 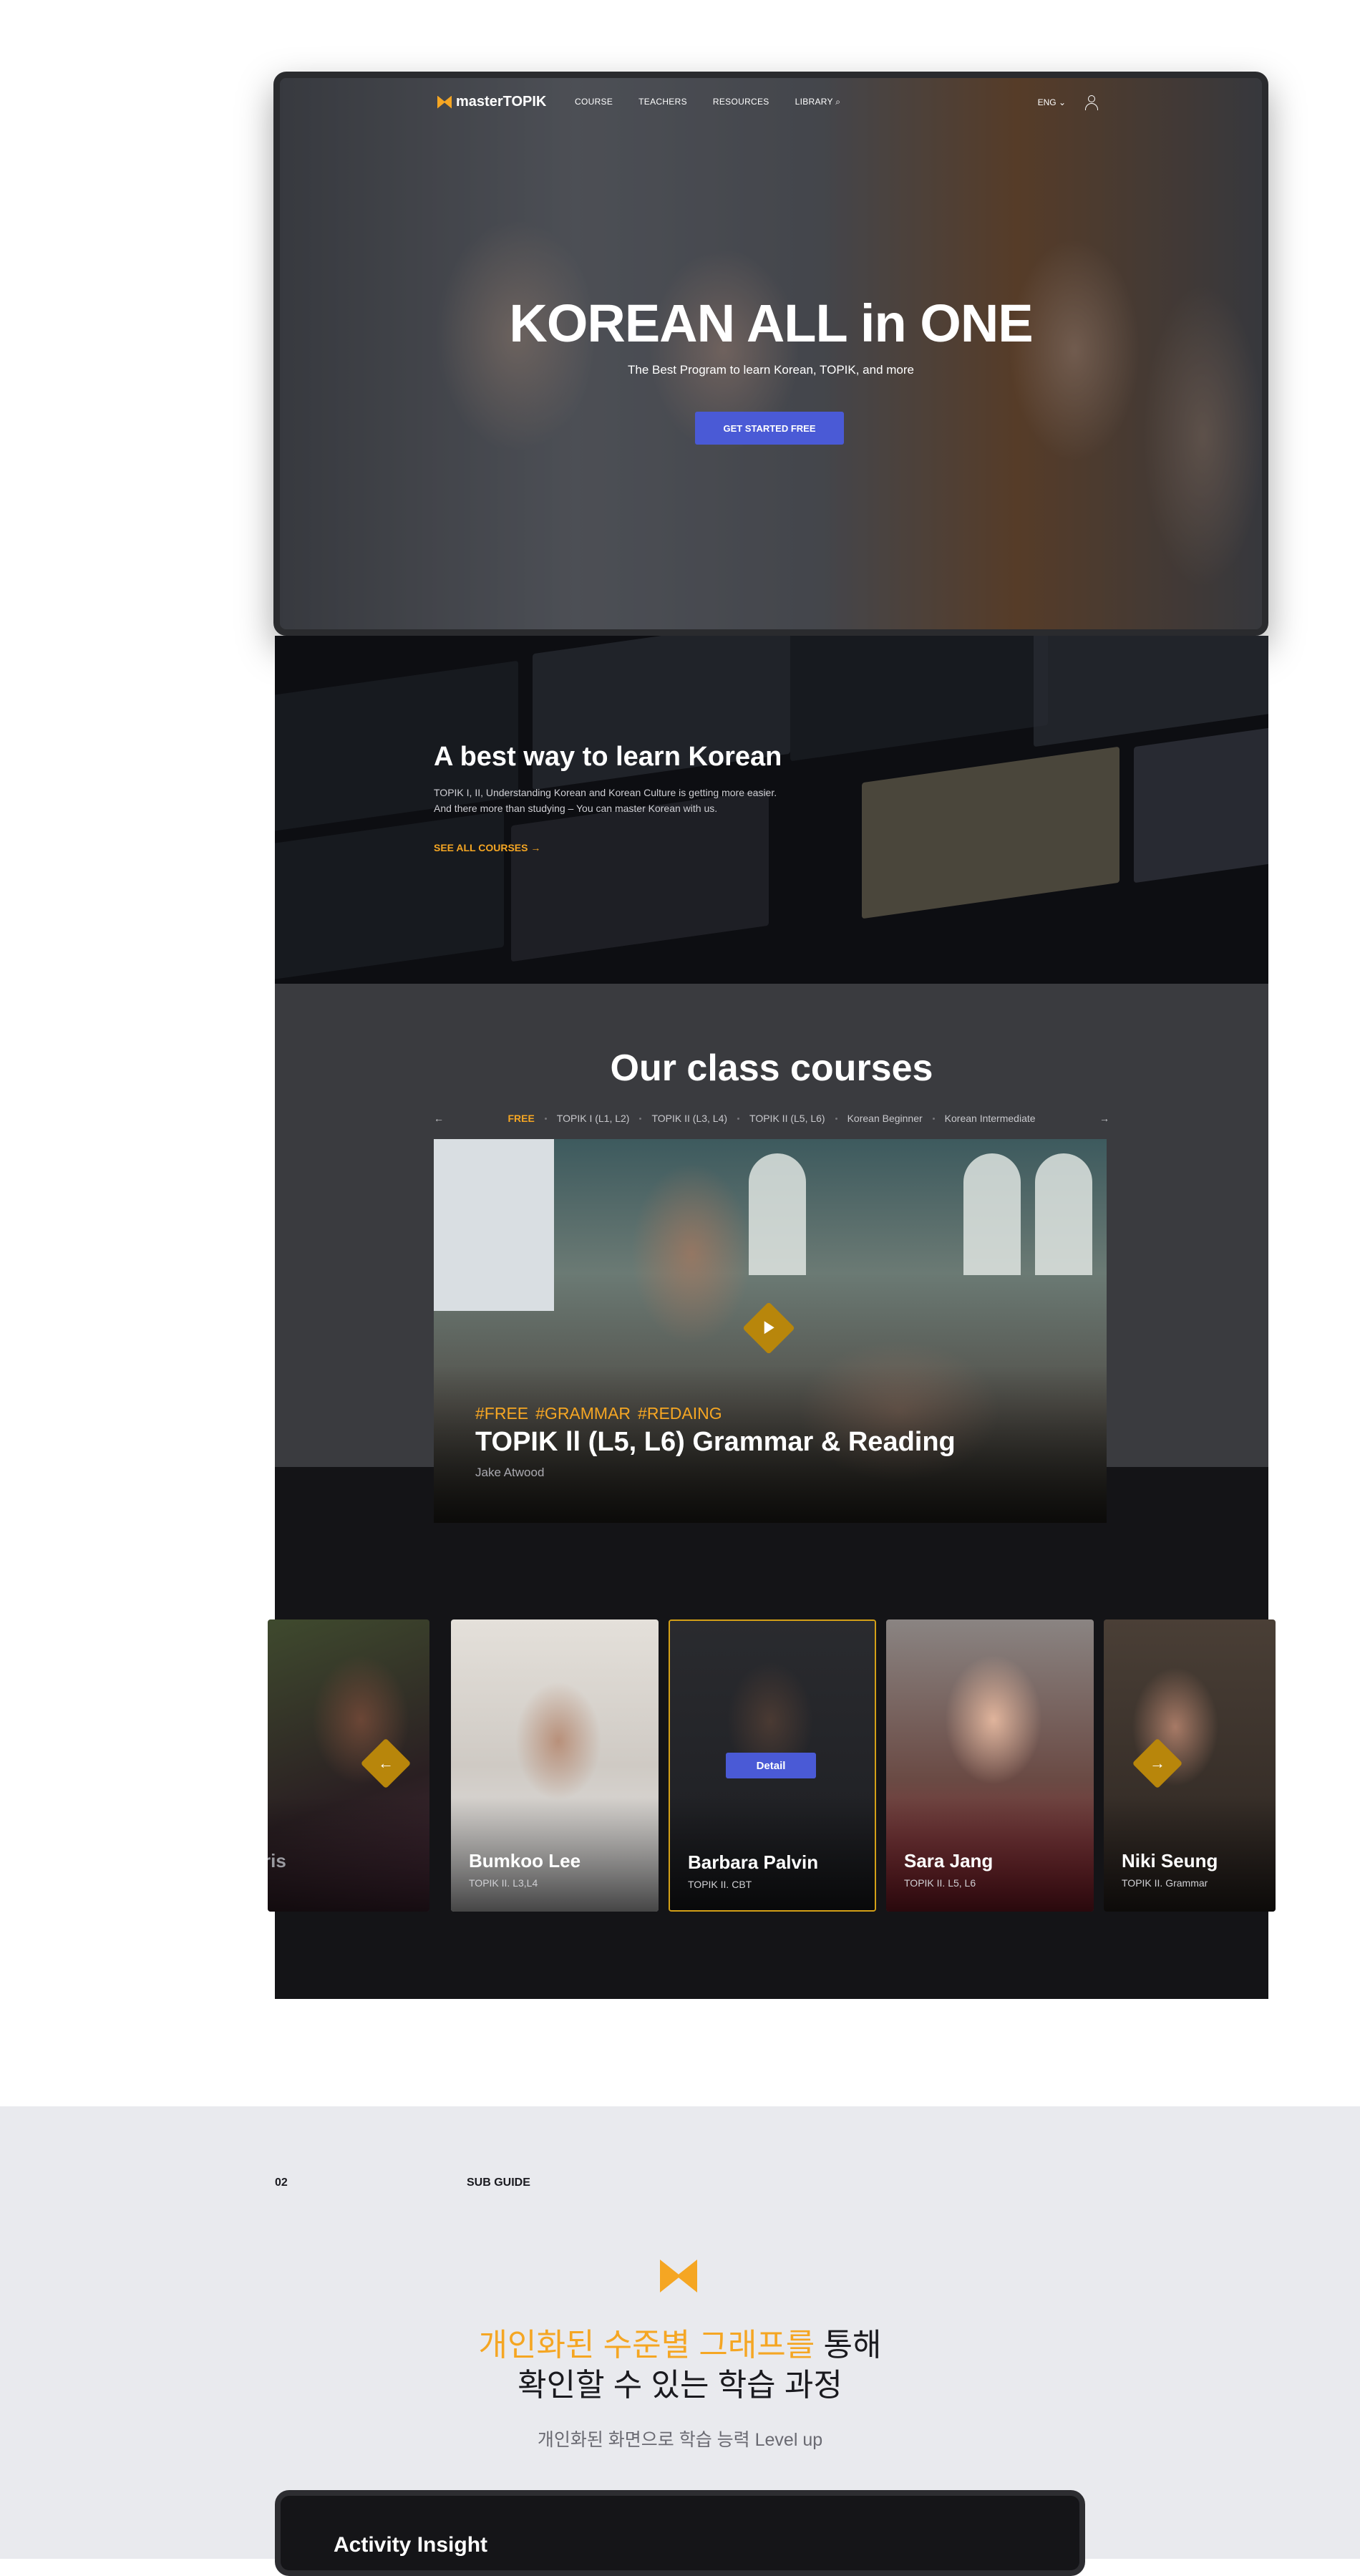 What do you see at coordinates (593, 1119) in the screenshot?
I see `tab-topik1-l1l2: TOPIK I (L1, L2)` at bounding box center [593, 1119].